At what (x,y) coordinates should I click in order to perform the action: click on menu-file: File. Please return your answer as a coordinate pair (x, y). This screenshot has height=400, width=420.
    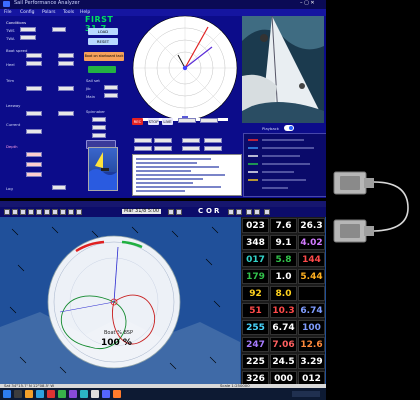
    Looking at the image, I should click on (8, 12).